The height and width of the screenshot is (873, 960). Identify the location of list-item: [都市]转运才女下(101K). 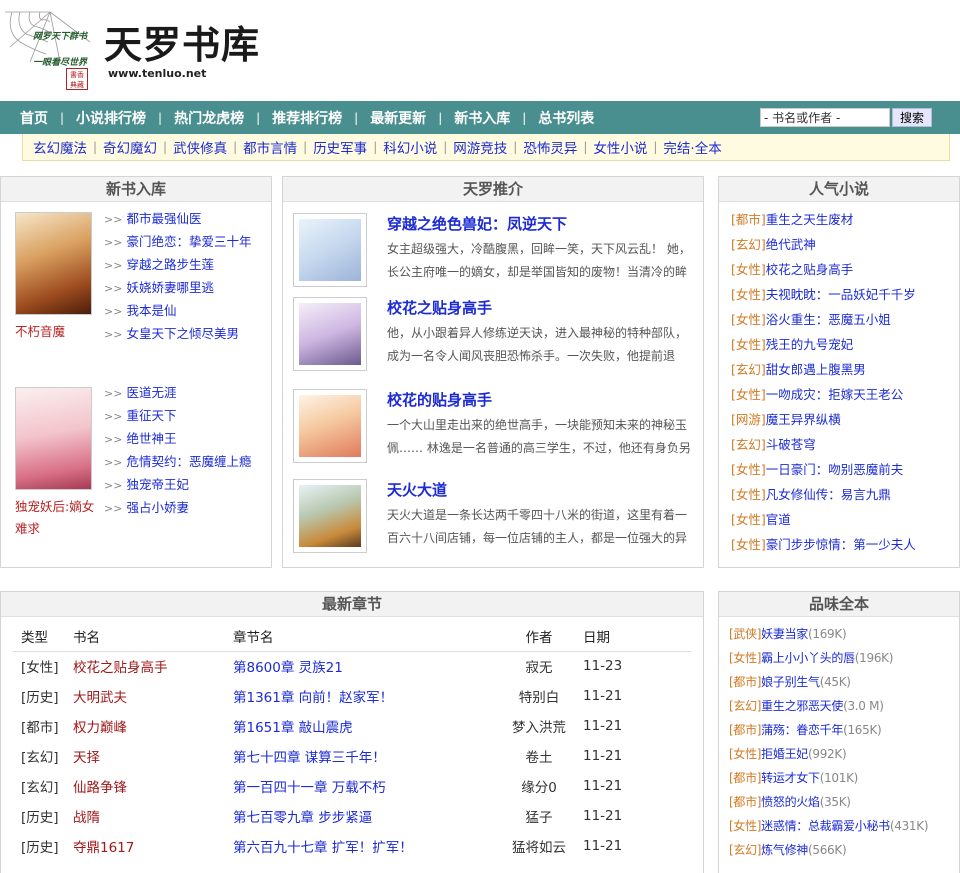
(828, 778).